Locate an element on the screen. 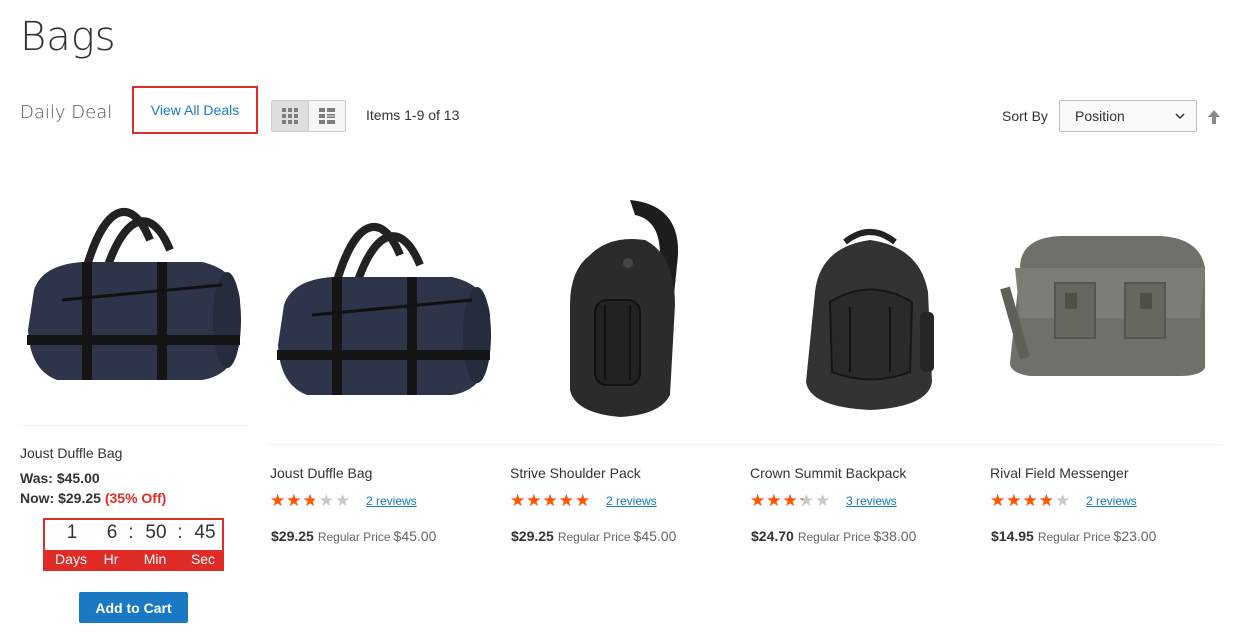 This screenshot has height=633, width=1243. list-mode-icon is located at coordinates (327, 116).